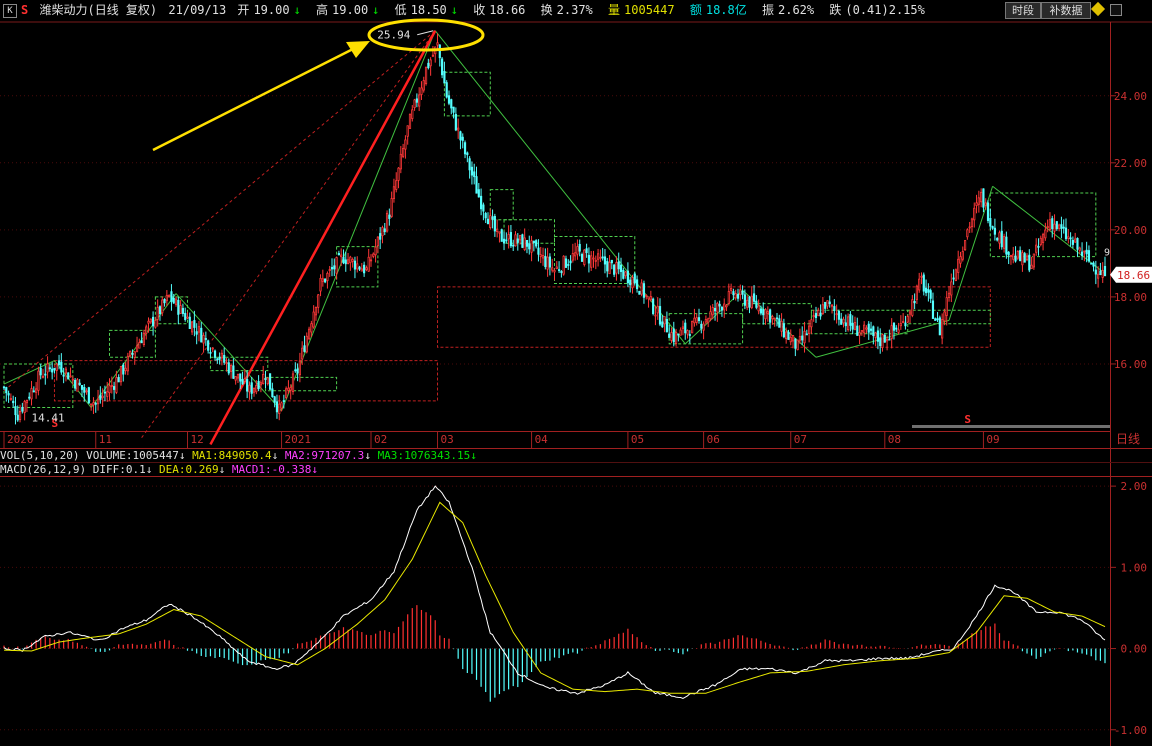 This screenshot has width=1152, height=746. I want to click on scrollbar, so click(1011, 426).